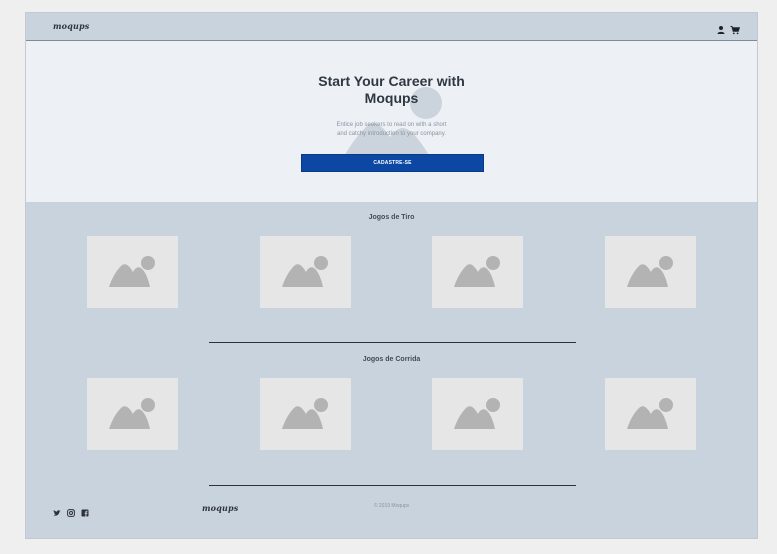 This screenshot has width=777, height=554. Describe the element at coordinates (735, 28) in the screenshot. I see `cart-icon` at that location.